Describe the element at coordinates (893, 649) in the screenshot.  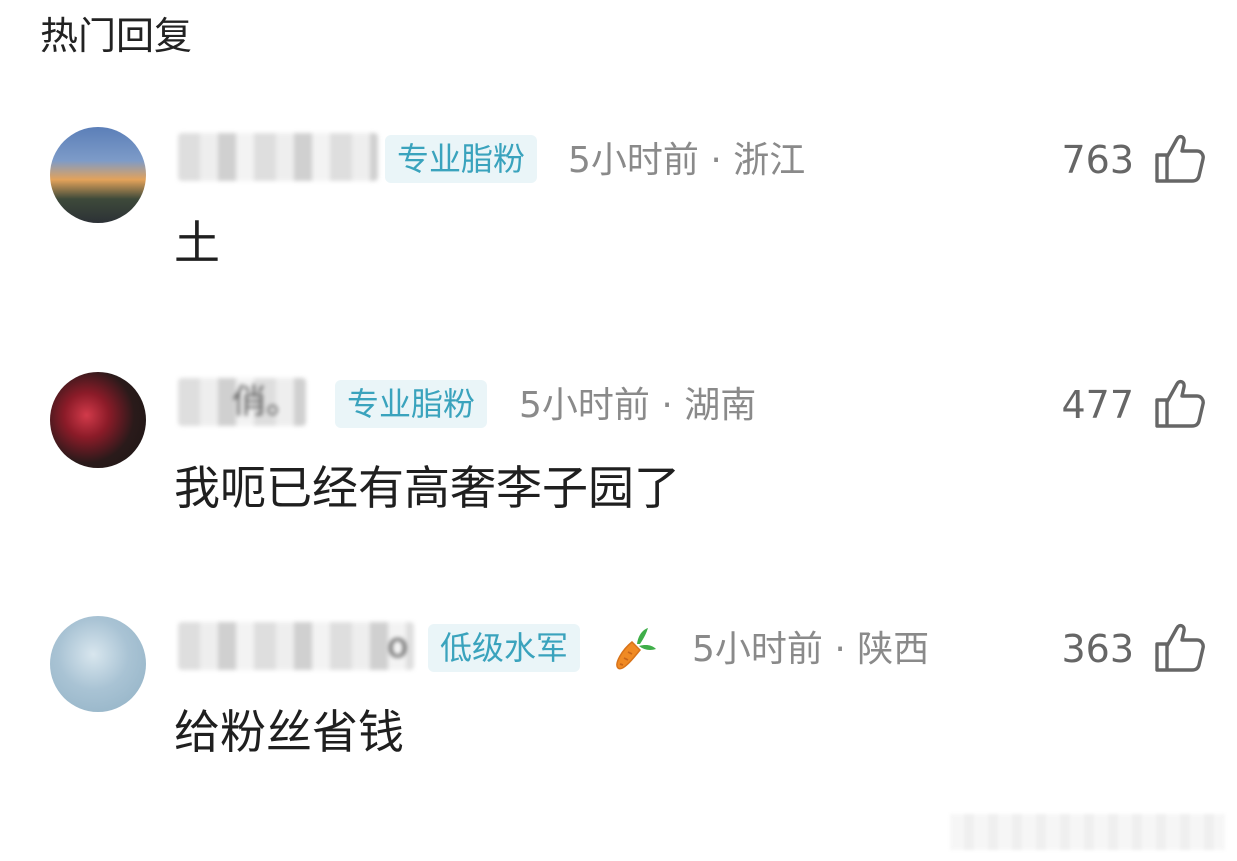
I see `location: 陕西` at that location.